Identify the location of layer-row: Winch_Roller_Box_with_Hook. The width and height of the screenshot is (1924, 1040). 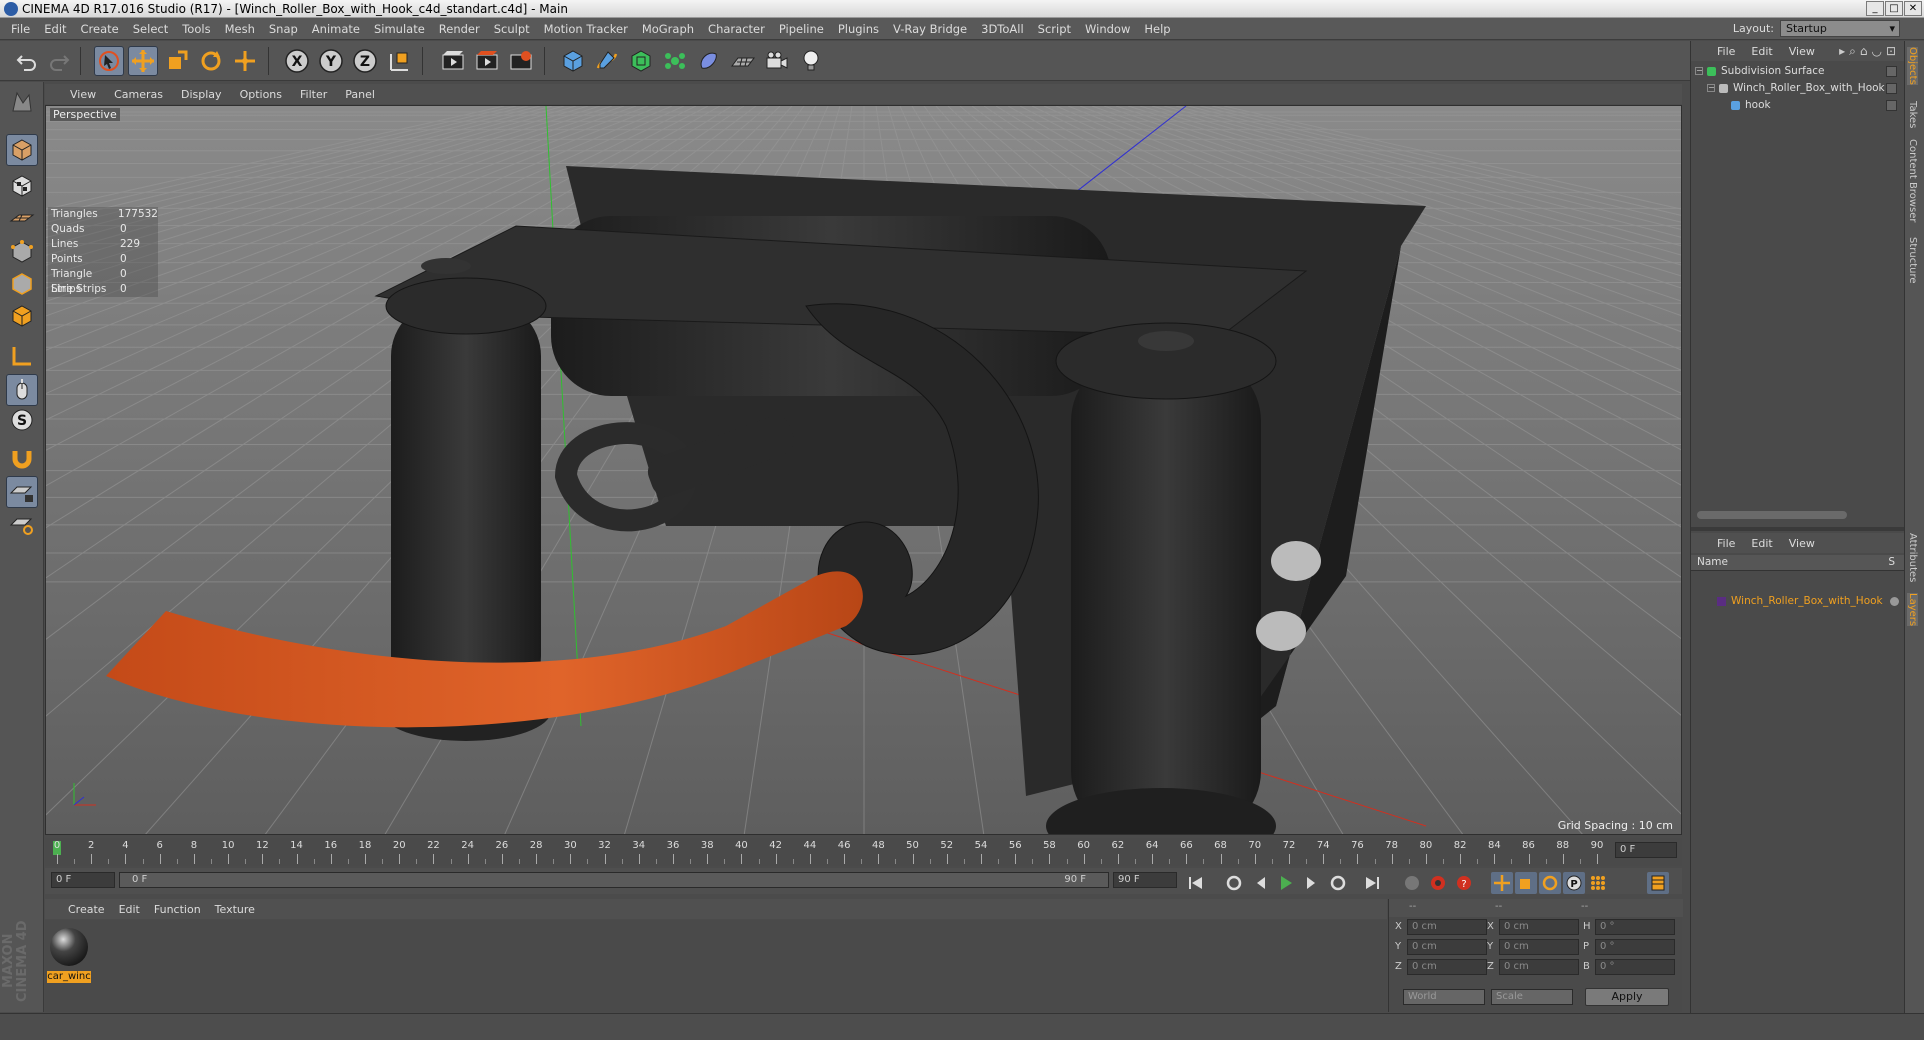
(1798, 601).